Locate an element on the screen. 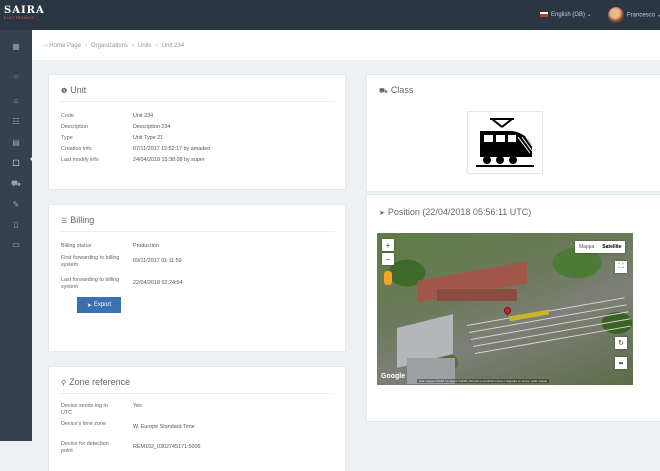 The image size is (660, 471). uk-flag-icon is located at coordinates (544, 14).